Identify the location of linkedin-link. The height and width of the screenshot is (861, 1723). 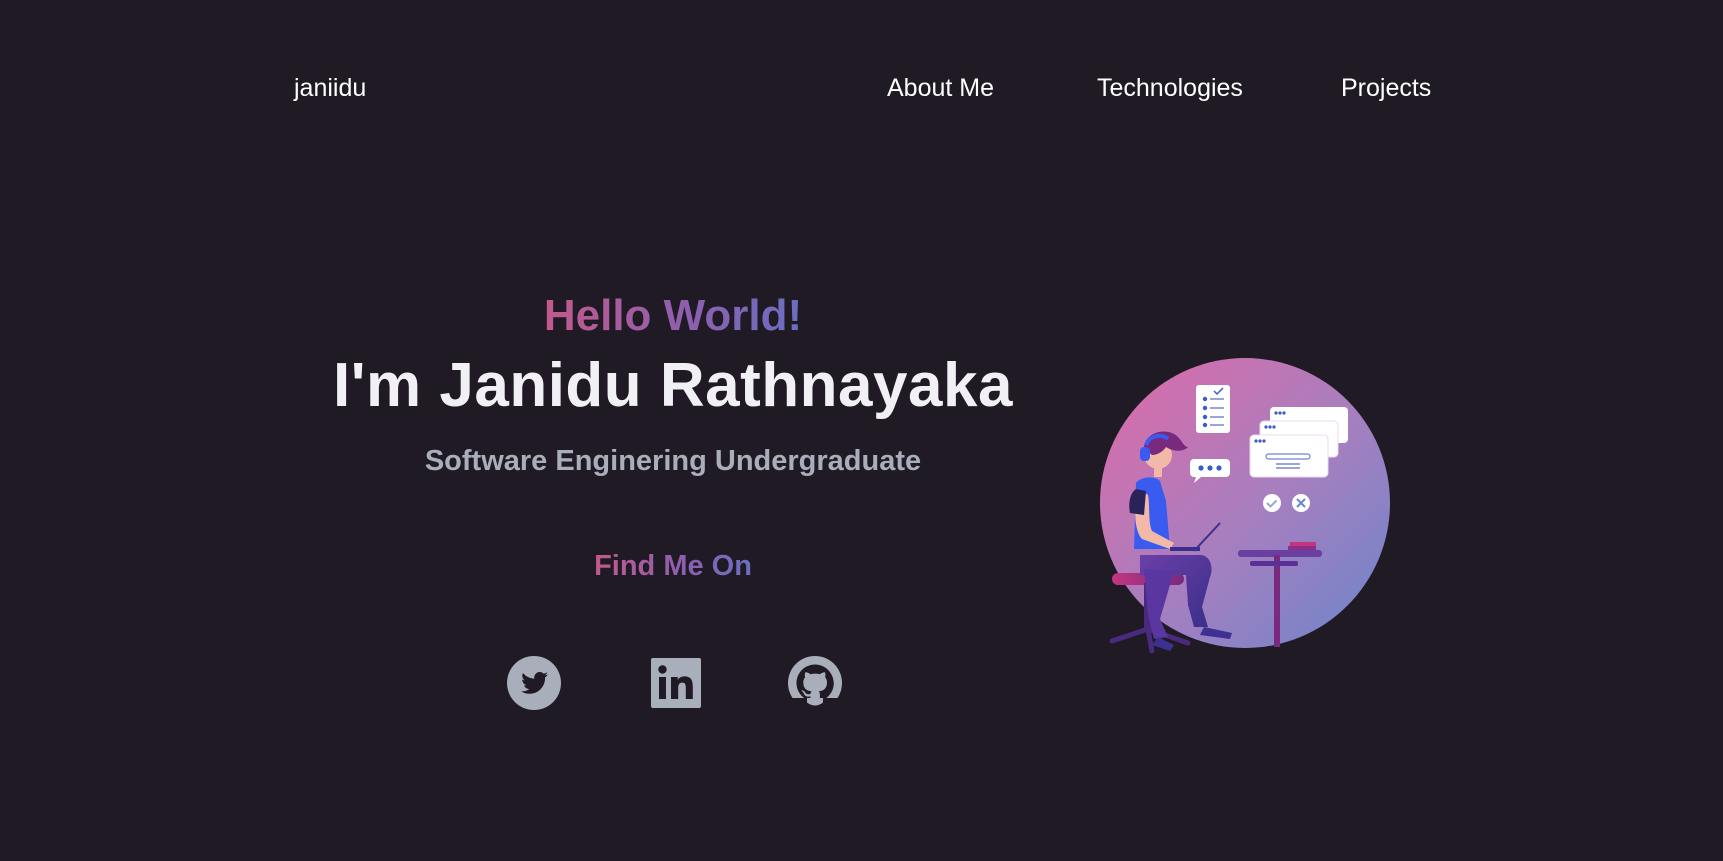
(676, 683).